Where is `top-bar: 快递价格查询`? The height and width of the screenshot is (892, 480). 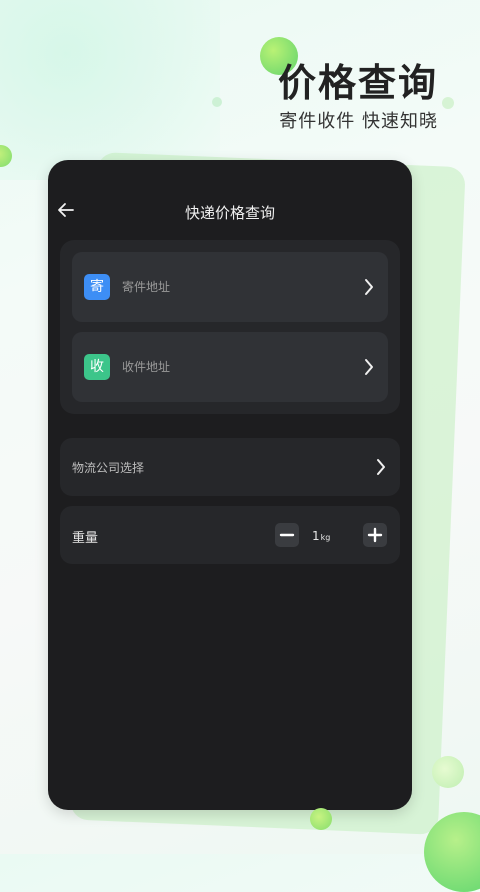 top-bar: 快递价格查询 is located at coordinates (230, 211).